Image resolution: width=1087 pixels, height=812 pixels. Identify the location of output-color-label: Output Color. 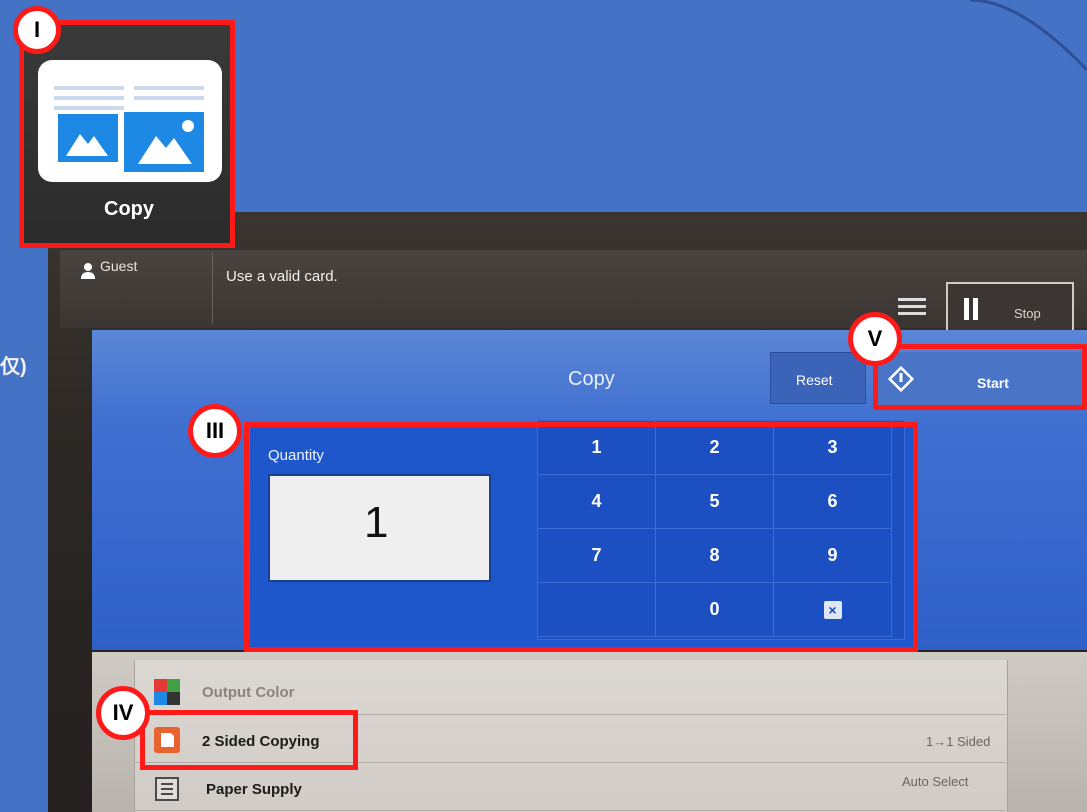
(248, 692).